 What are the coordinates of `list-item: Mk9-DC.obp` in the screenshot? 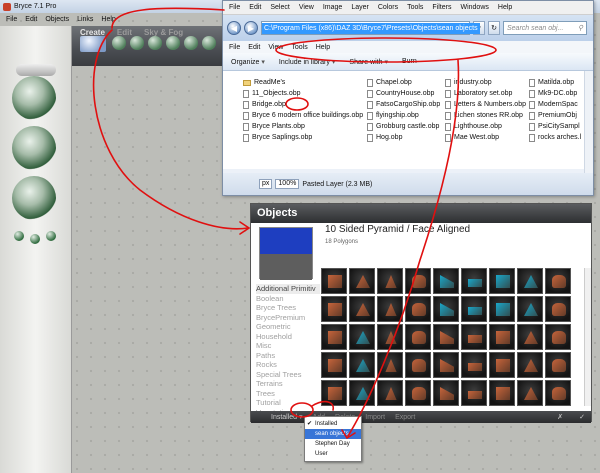 It's located at (555, 93).